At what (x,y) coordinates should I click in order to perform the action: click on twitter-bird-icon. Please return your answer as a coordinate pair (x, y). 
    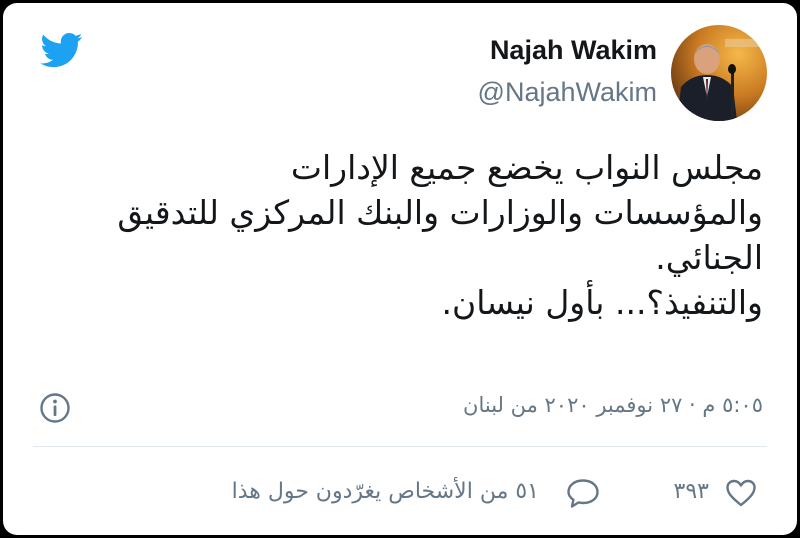
    Looking at the image, I should click on (62, 50).